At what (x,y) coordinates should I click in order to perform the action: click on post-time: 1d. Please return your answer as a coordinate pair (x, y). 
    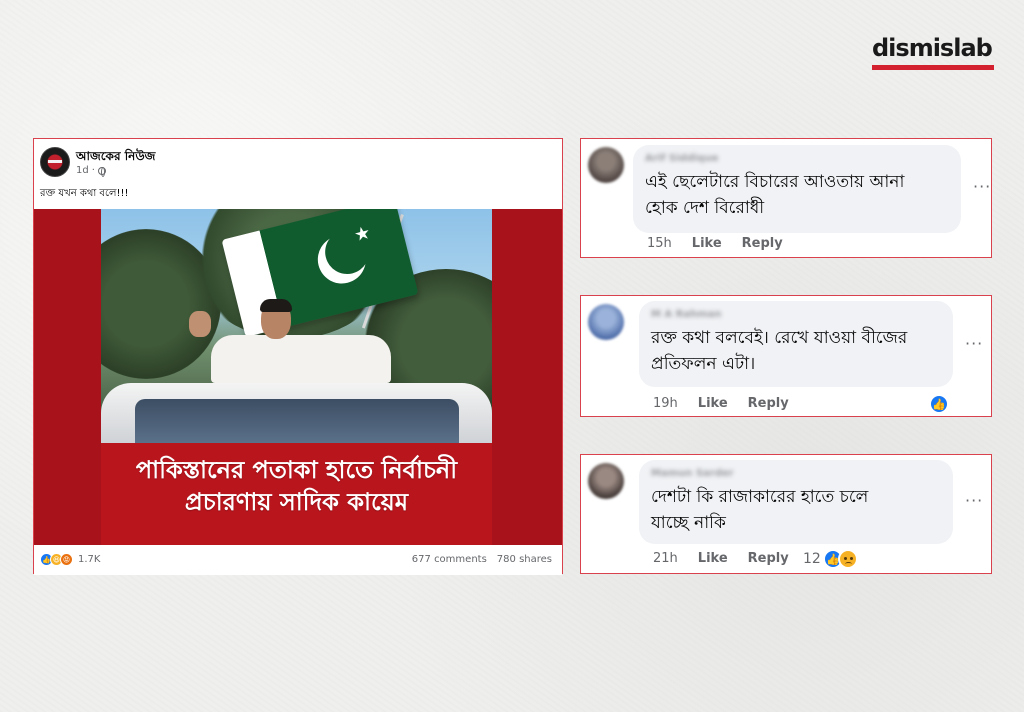
    Looking at the image, I should click on (82, 170).